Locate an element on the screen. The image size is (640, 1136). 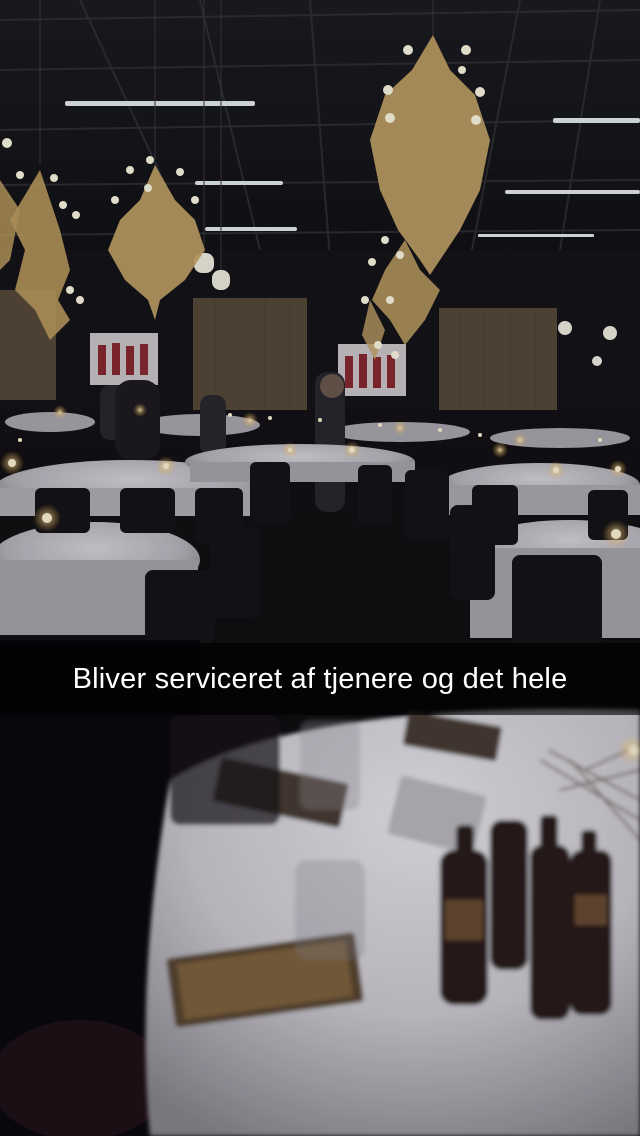
snap-caption-bar: Bliver serviceret af tjenere og det hele is located at coordinates (320, 679).